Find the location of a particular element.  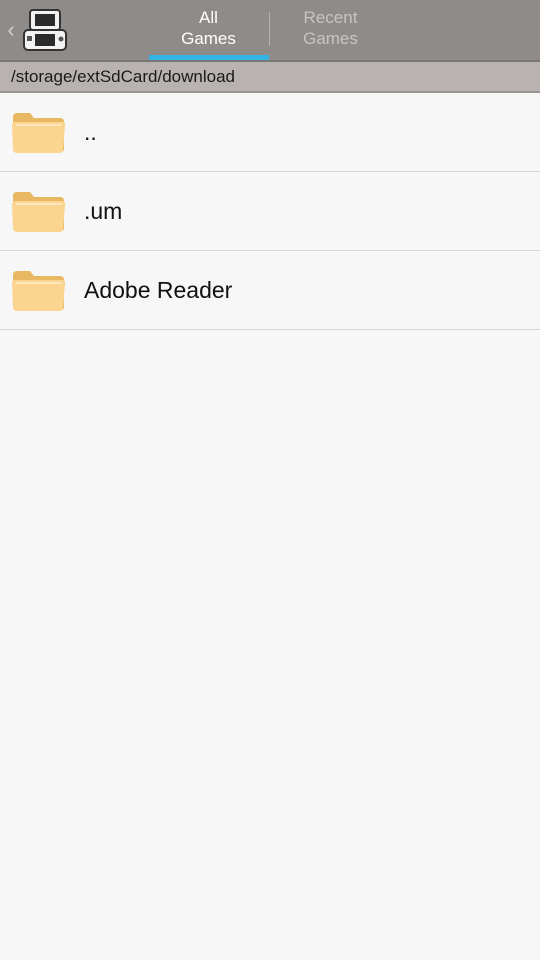

file-name: .um is located at coordinates (103, 210).